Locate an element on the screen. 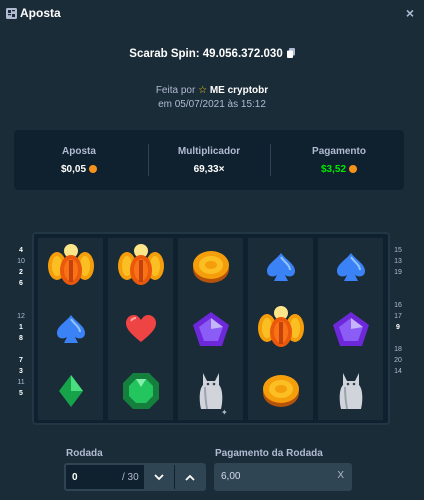  paylines-left: 4 10 2 6 12 1 8 7 3 11 5 is located at coordinates (21, 322).